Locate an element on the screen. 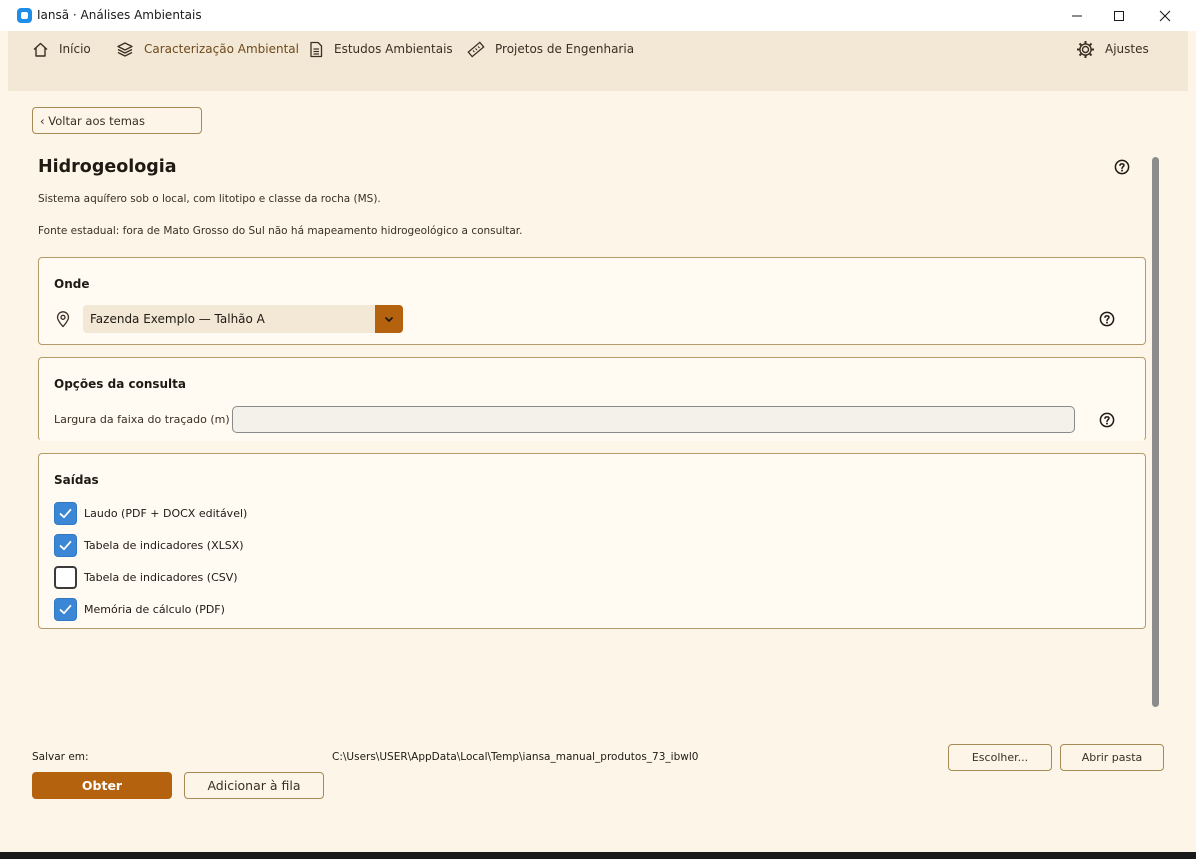  window-title: Iansã · Análises Ambientais is located at coordinates (119, 15).